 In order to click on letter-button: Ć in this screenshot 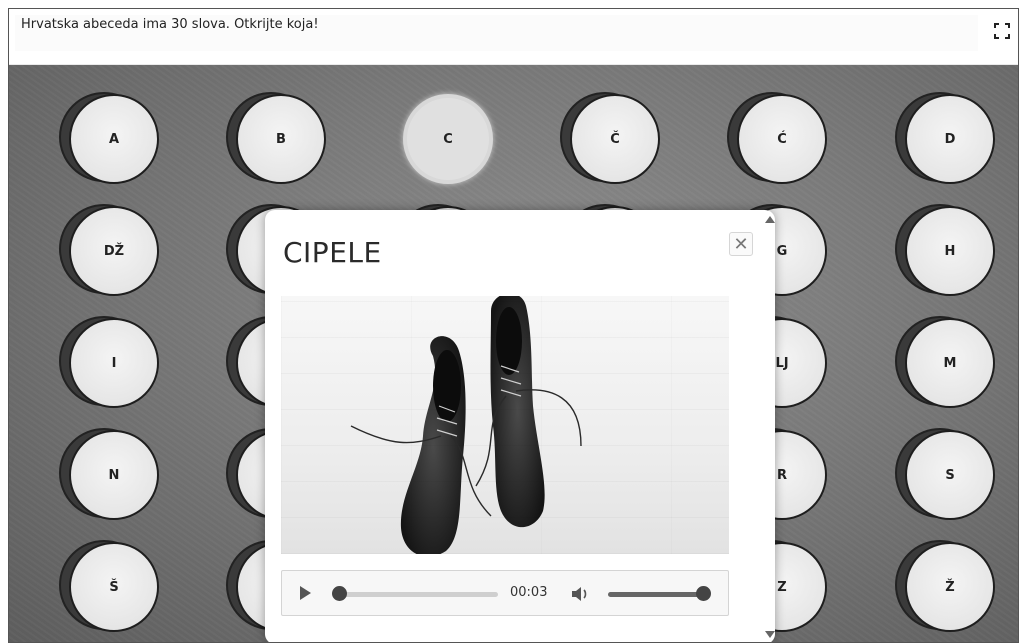, I will do `click(777, 138)`.